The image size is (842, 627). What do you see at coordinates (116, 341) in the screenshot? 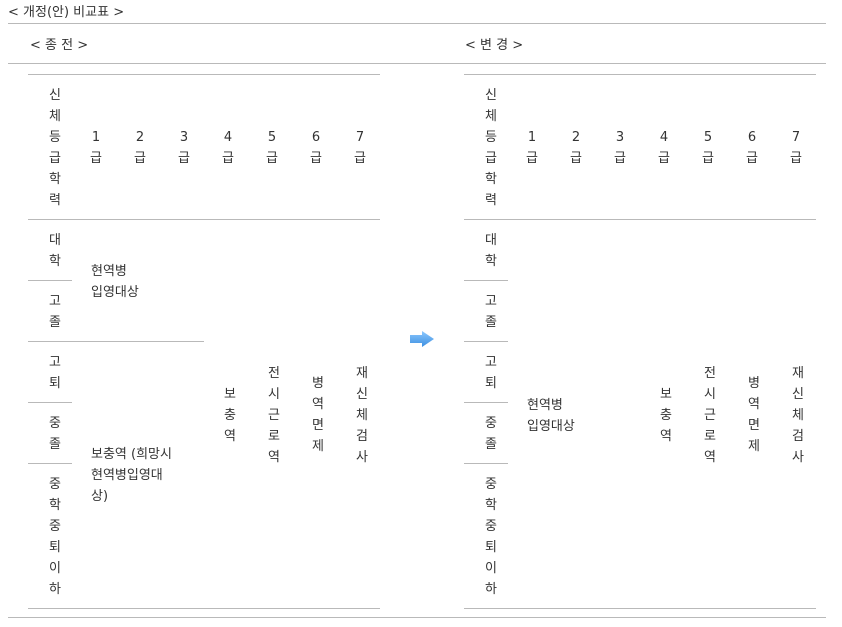
I see `group-divider` at bounding box center [116, 341].